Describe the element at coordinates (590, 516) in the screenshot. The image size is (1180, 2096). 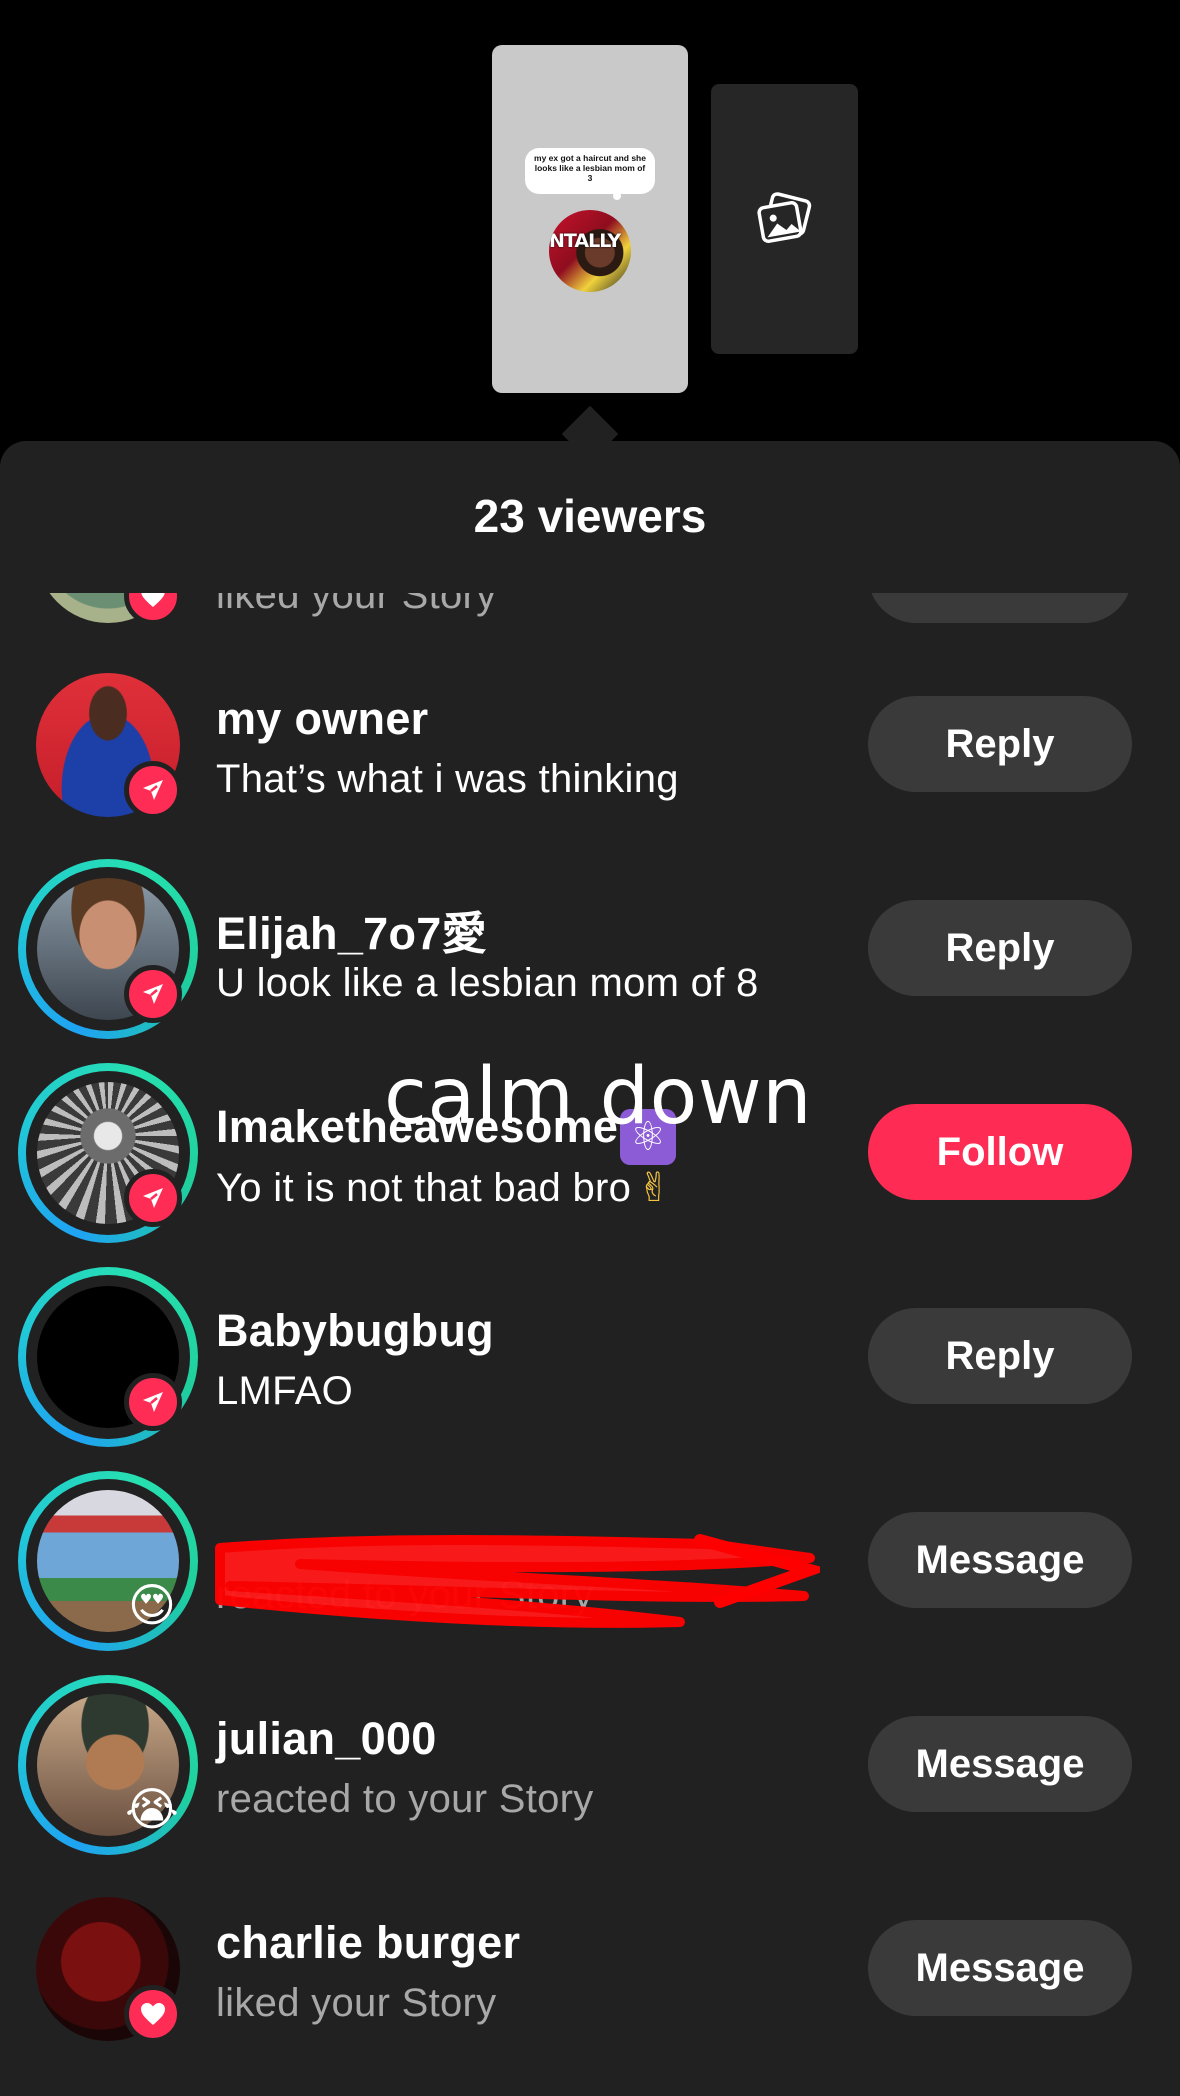
I see `viewers-count-title: 23 viewers` at that location.